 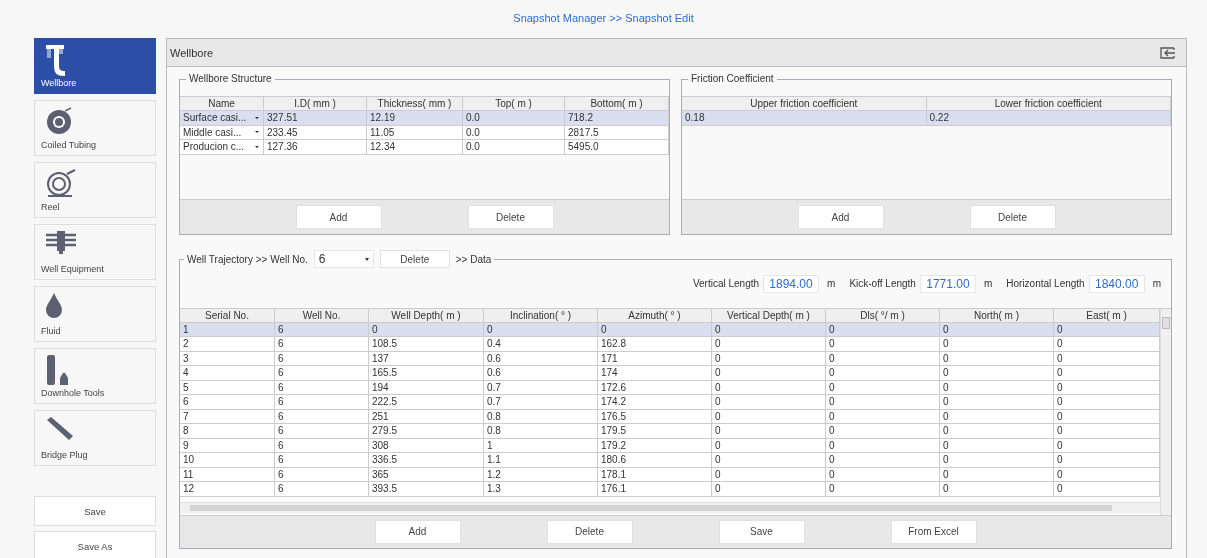 I want to click on table-row: 6 6 222.5 0.7 174.2 0 0 0 0, so click(x=670, y=402).